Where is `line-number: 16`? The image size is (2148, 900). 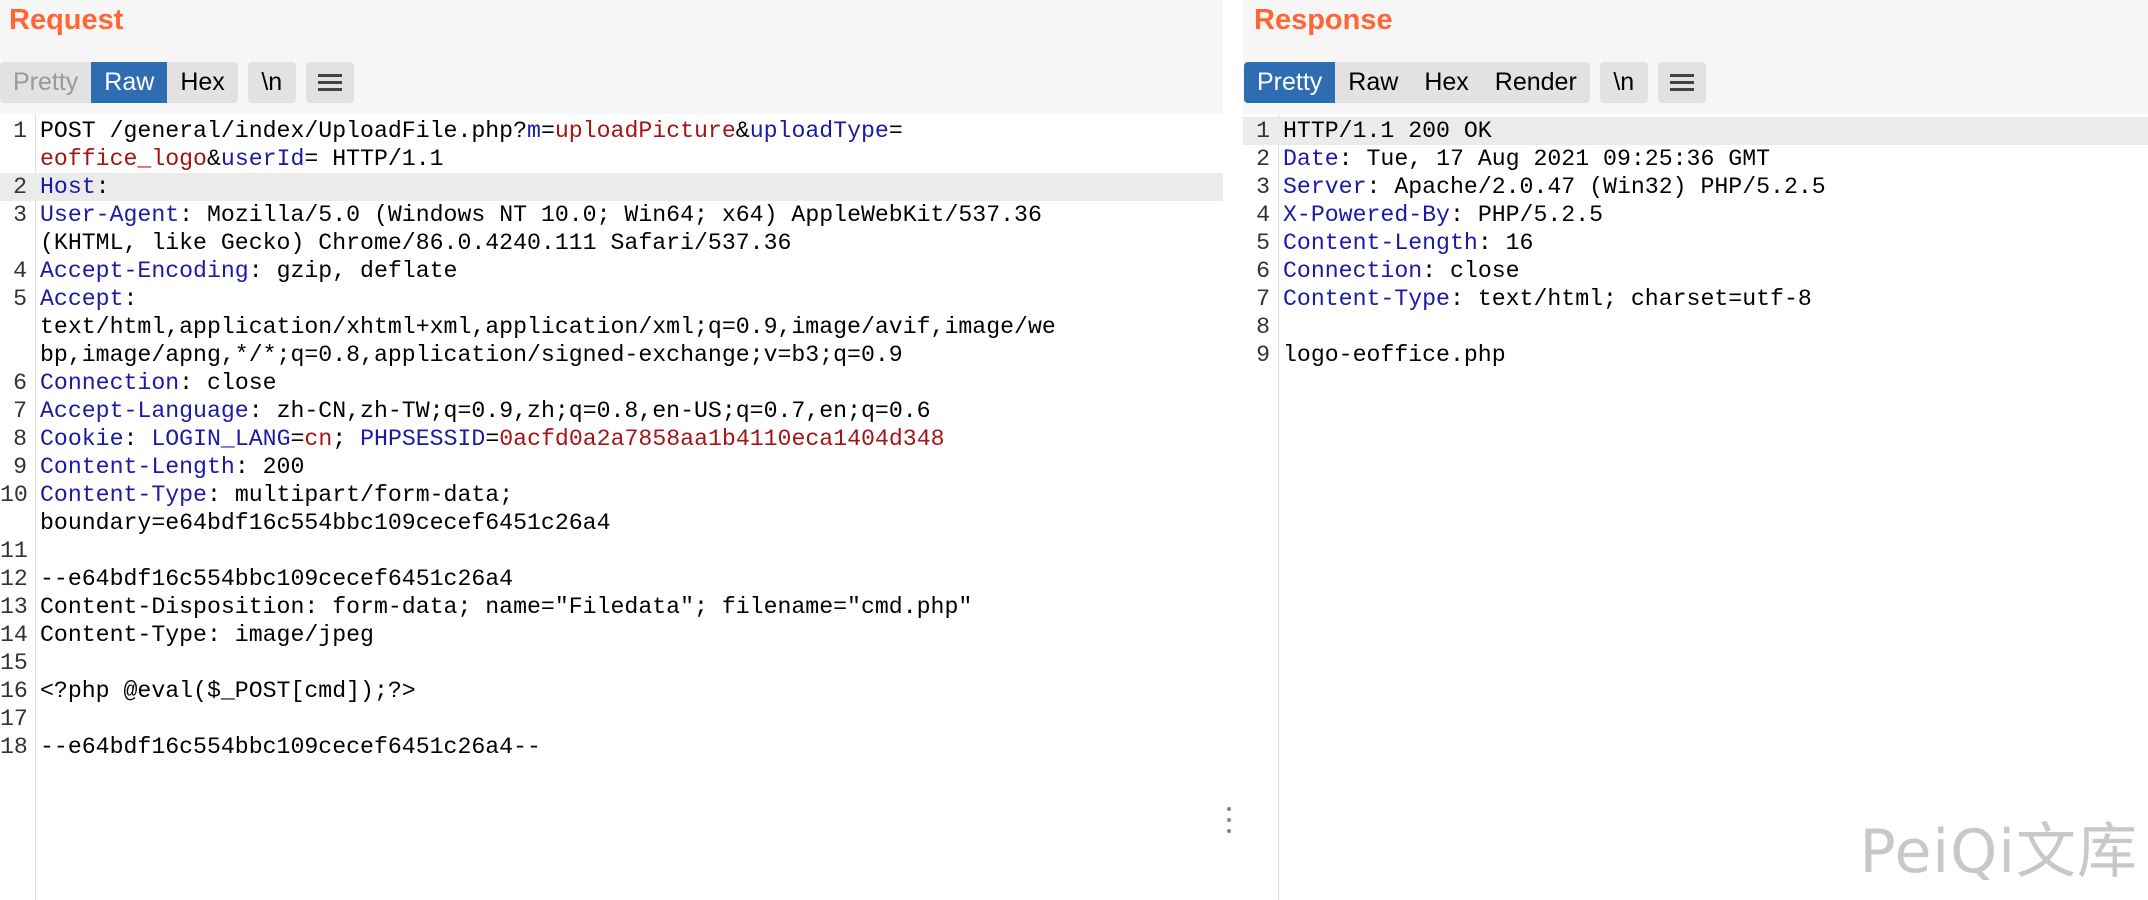 line-number: 16 is located at coordinates (14, 691).